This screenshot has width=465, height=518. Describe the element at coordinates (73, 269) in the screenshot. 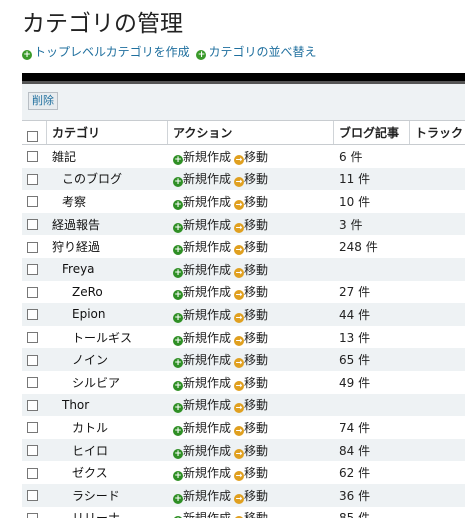

I see `category-name-link: Freya` at that location.